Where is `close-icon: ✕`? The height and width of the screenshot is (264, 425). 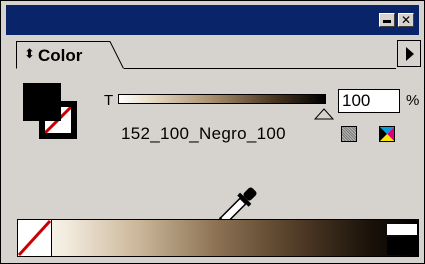 close-icon: ✕ is located at coordinates (406, 20).